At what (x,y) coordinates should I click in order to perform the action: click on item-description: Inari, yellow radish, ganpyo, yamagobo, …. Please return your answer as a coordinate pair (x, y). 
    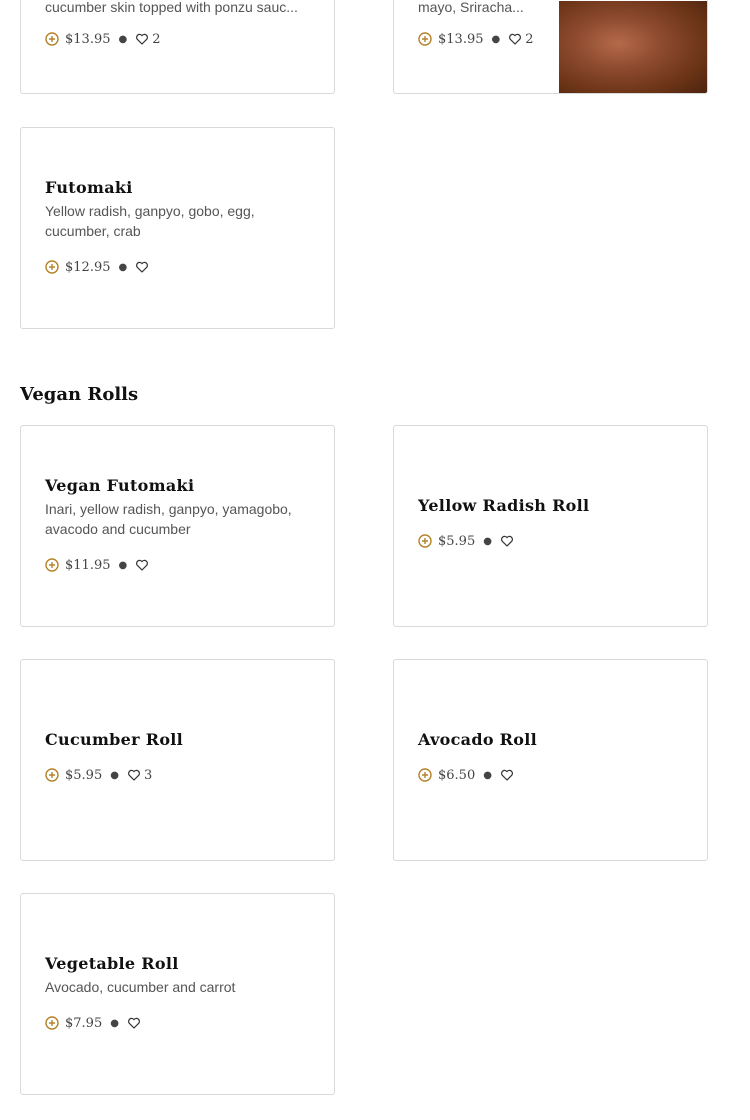
    Looking at the image, I should click on (168, 519).